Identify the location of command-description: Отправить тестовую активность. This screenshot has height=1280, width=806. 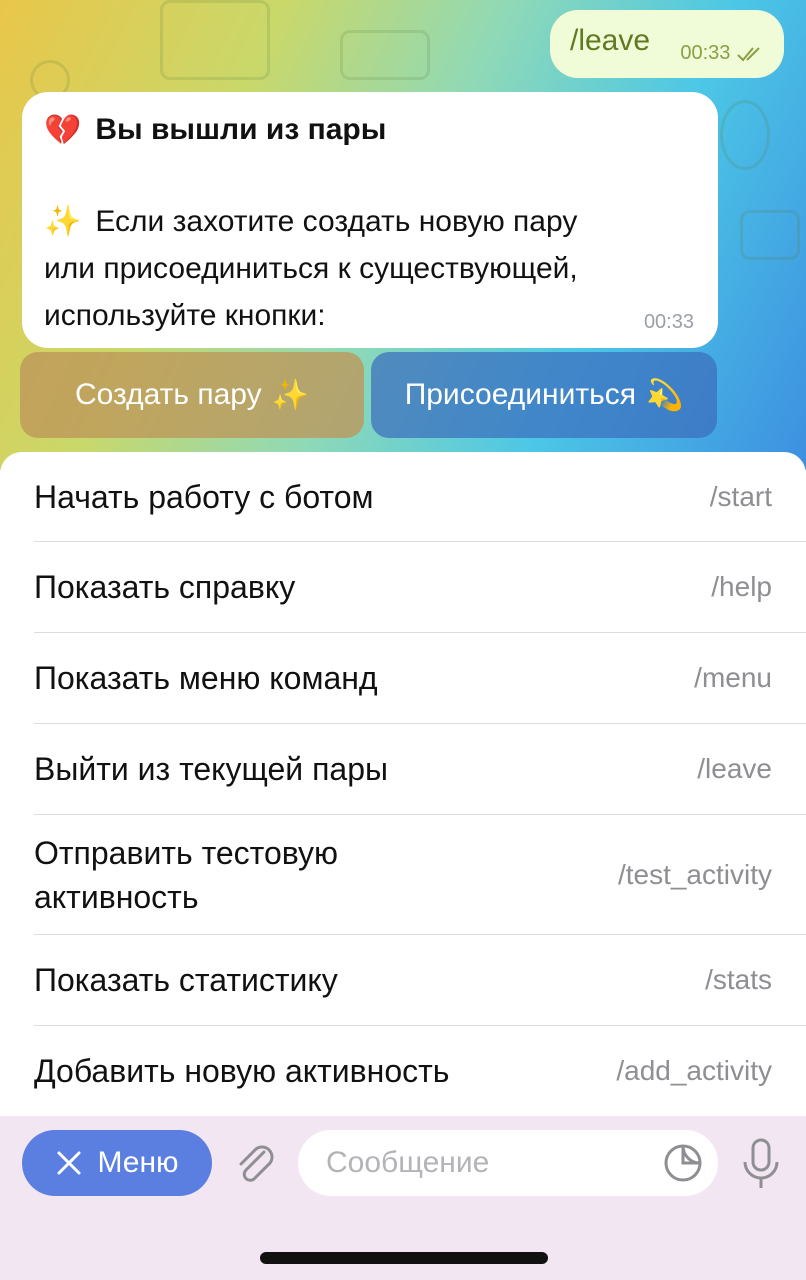
(186, 875).